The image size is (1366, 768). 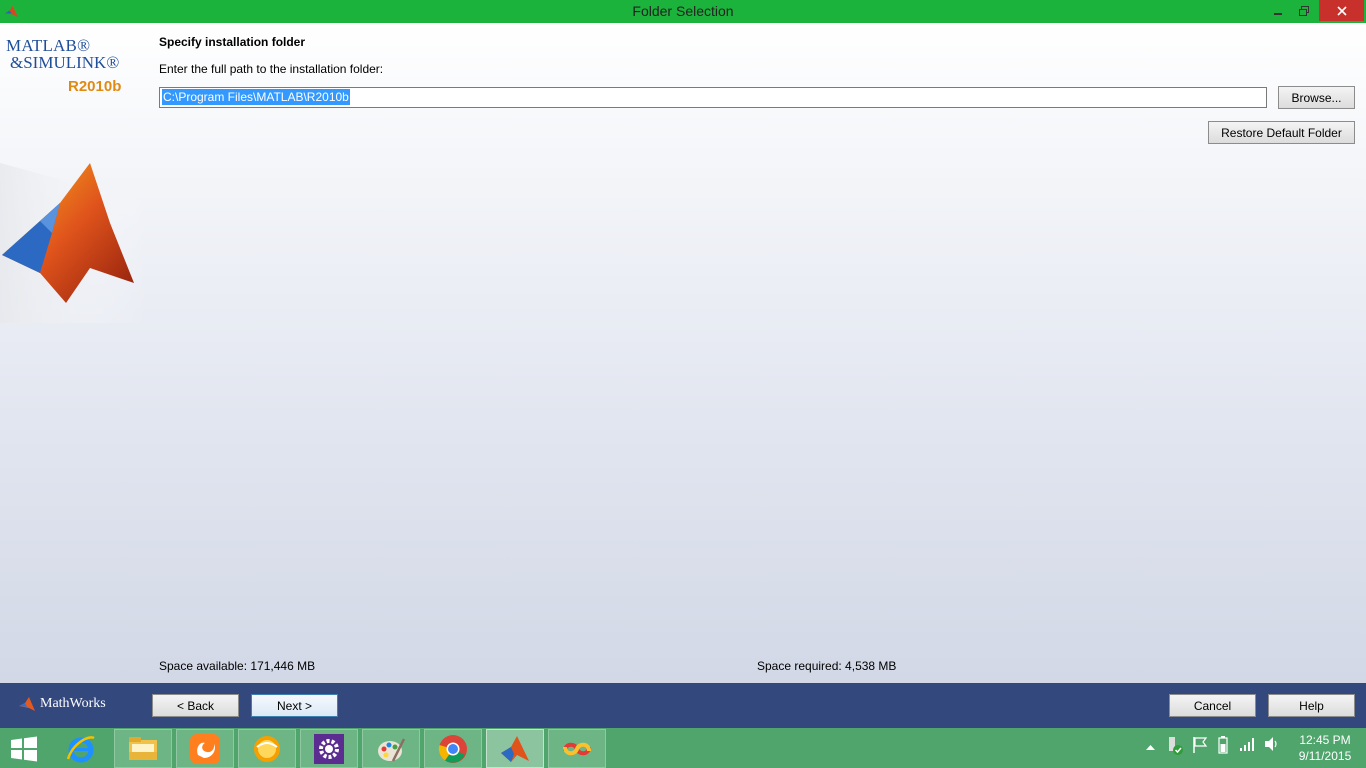 I want to click on chrome-icon, so click(x=452, y=748).